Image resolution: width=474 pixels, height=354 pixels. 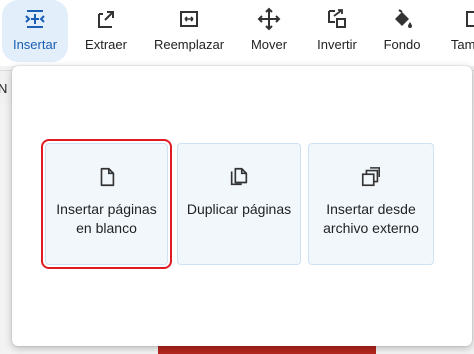 I want to click on toolbar-move-label: Mover, so click(x=269, y=44).